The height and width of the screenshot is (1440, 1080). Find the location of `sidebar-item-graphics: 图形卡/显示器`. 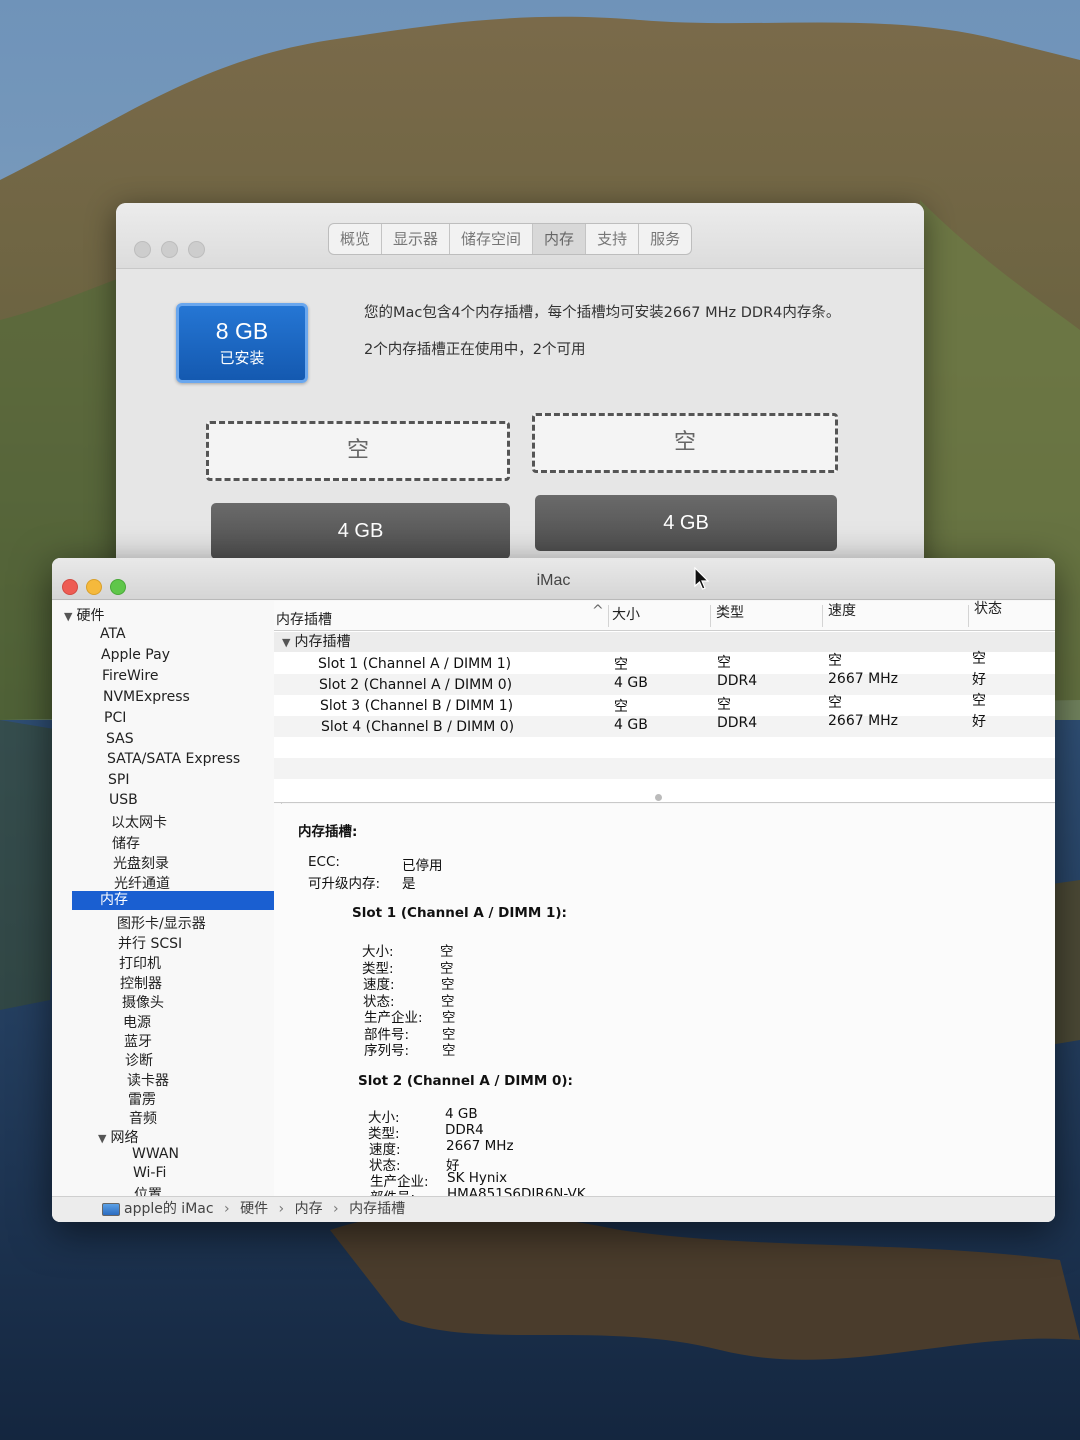

sidebar-item-graphics: 图形卡/显示器 is located at coordinates (161, 923).